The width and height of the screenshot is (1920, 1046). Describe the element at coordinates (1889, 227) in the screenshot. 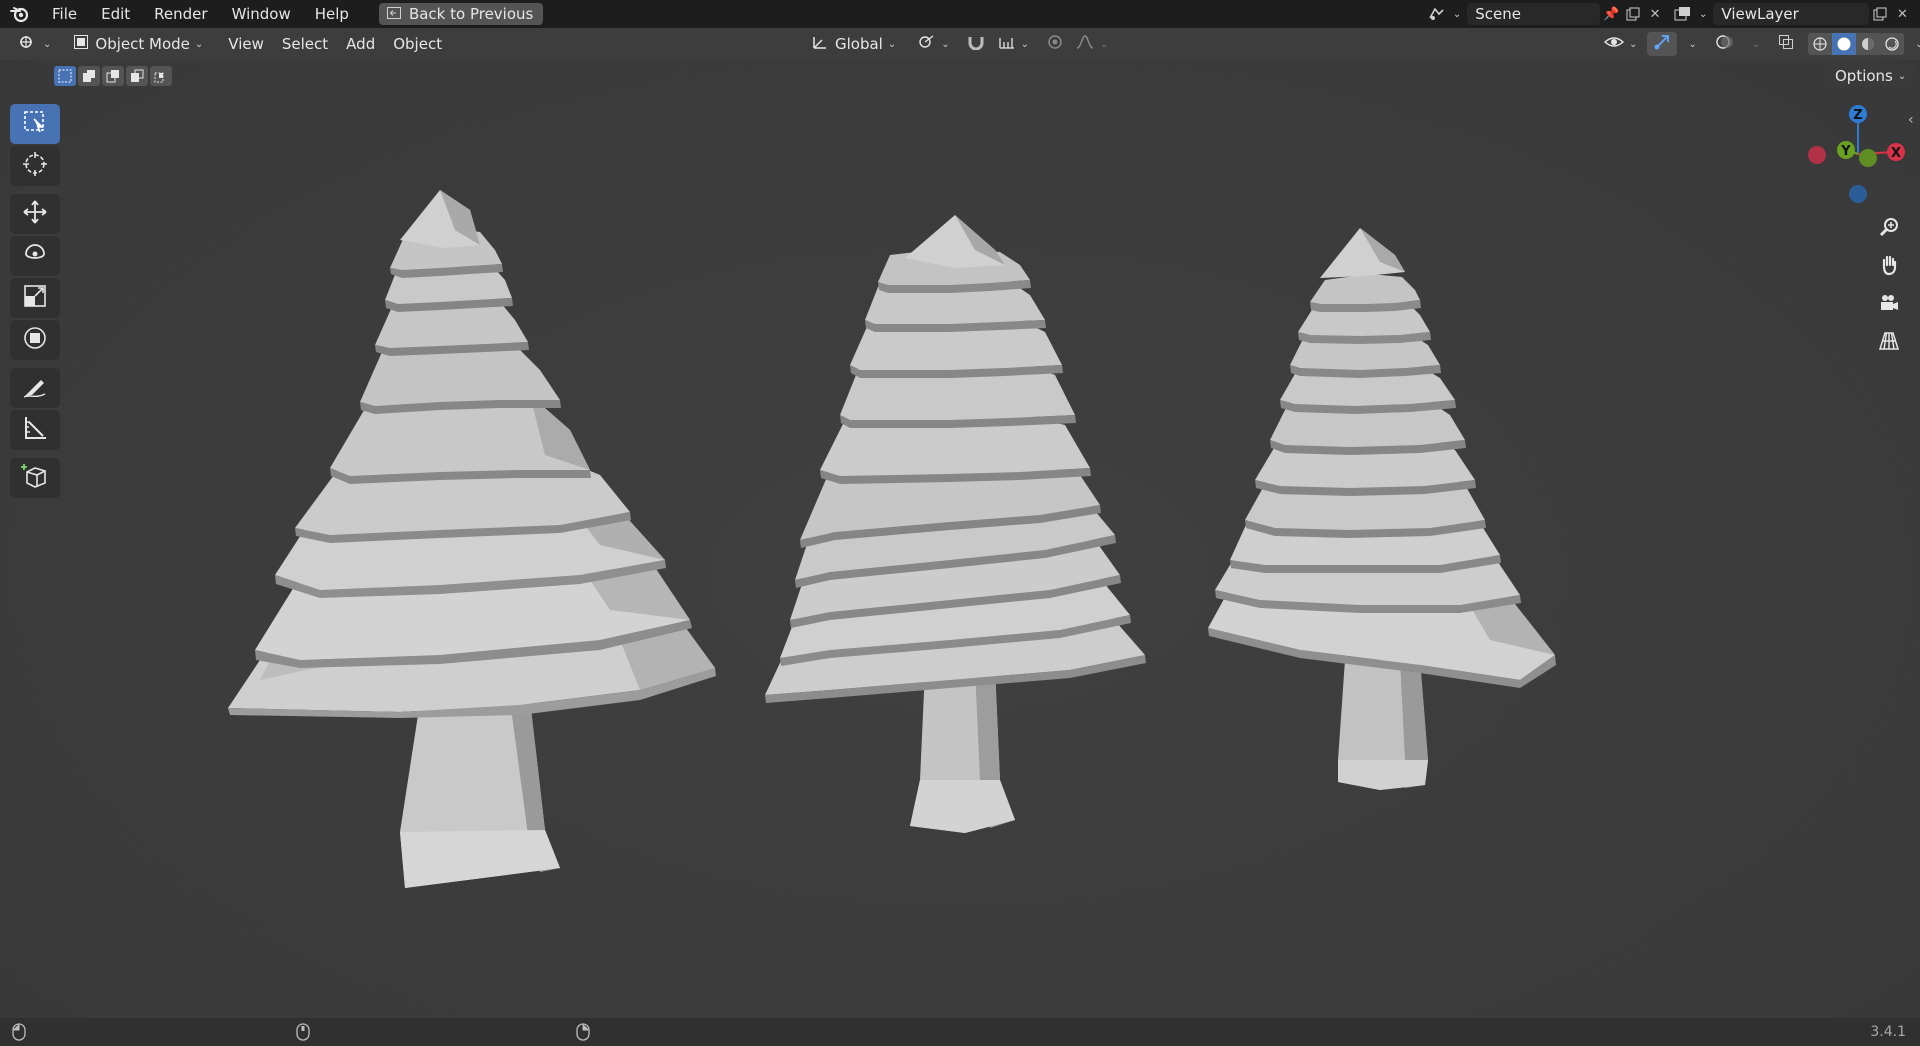

I see `zoom-icon` at that location.